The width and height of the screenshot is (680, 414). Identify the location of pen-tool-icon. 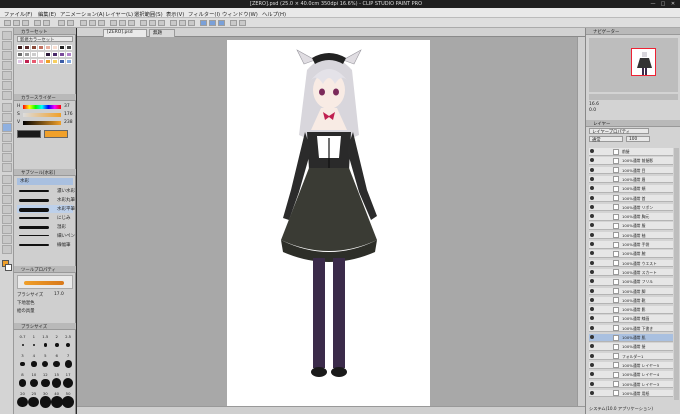
(7, 107).